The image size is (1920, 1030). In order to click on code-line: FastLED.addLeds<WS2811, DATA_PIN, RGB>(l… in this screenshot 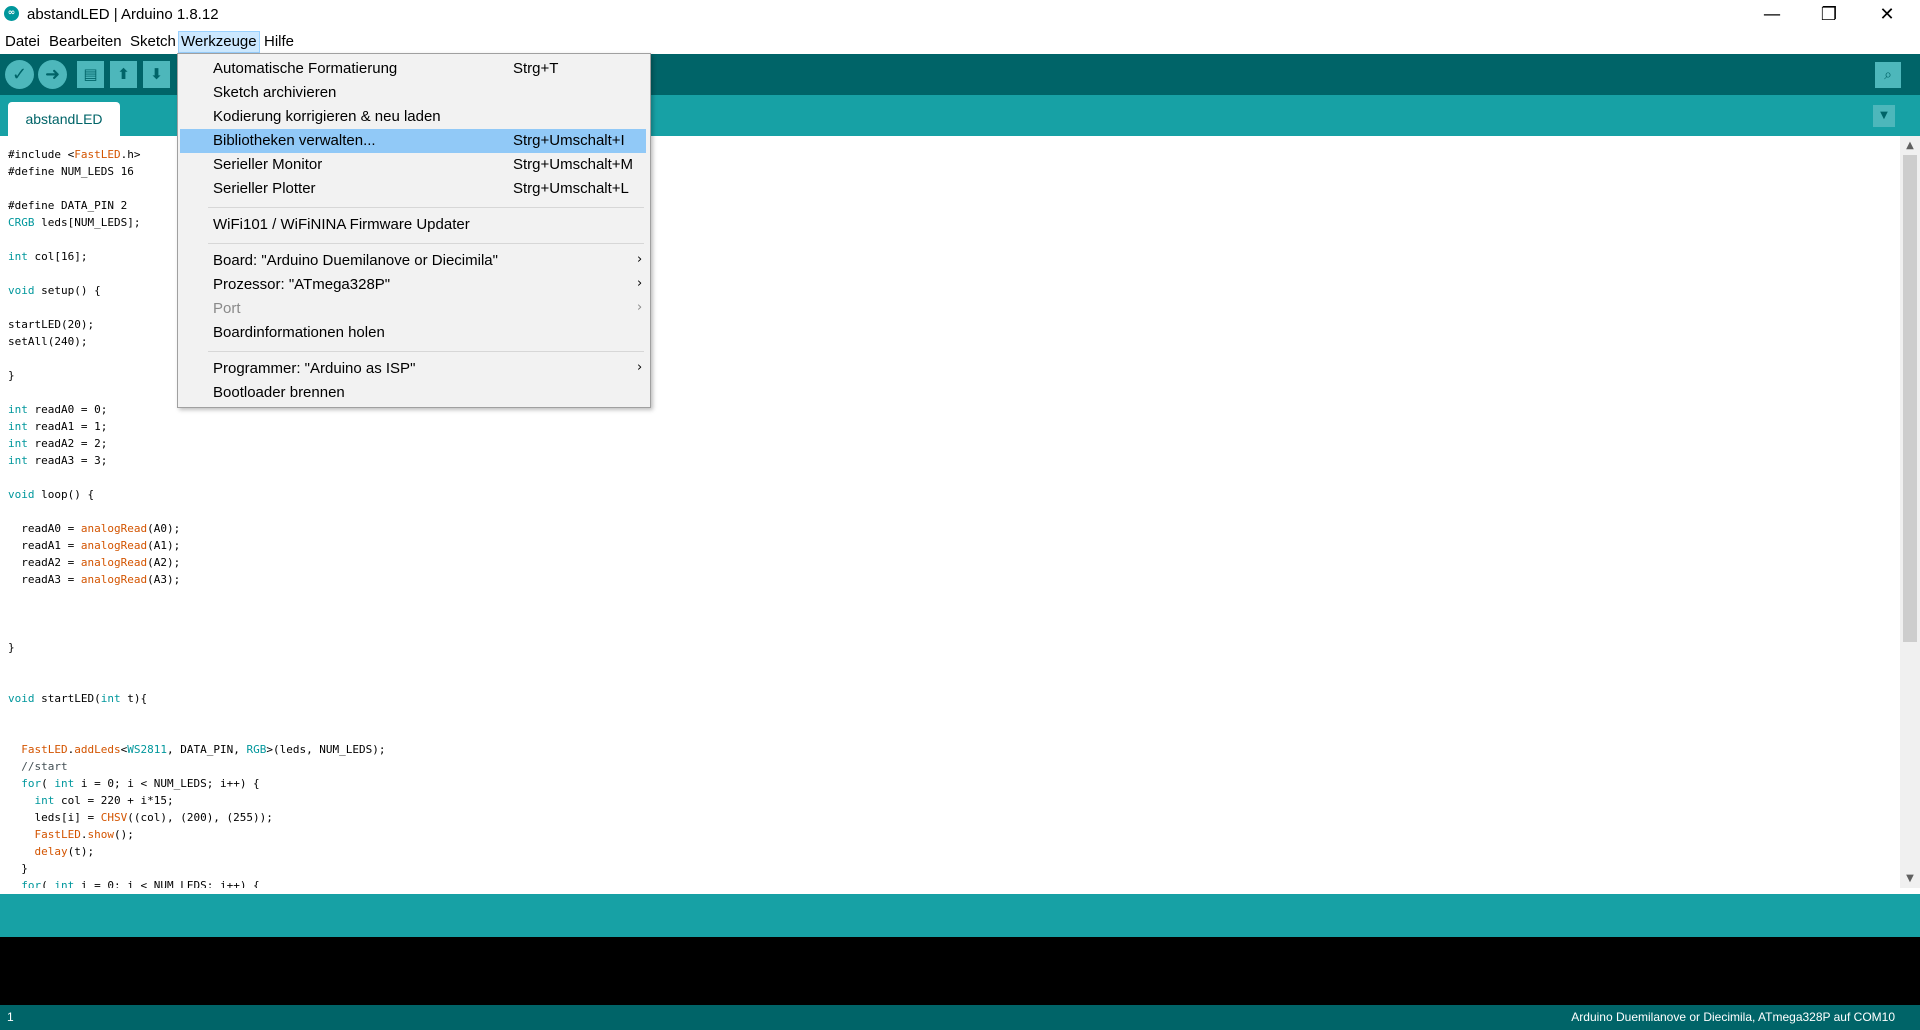, I will do `click(196, 749)`.